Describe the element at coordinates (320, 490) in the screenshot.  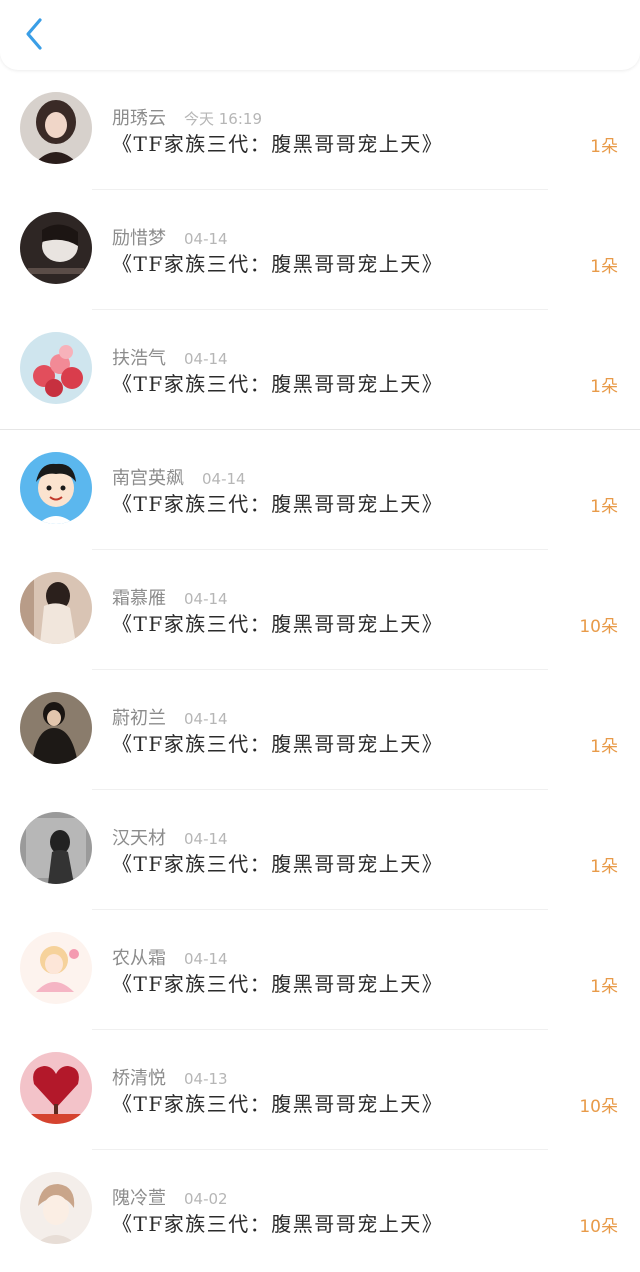
I see `list-item: 南宫英飙 04-14 《TF家族三代：腹黑哥哥宠上天》 1朵` at that location.